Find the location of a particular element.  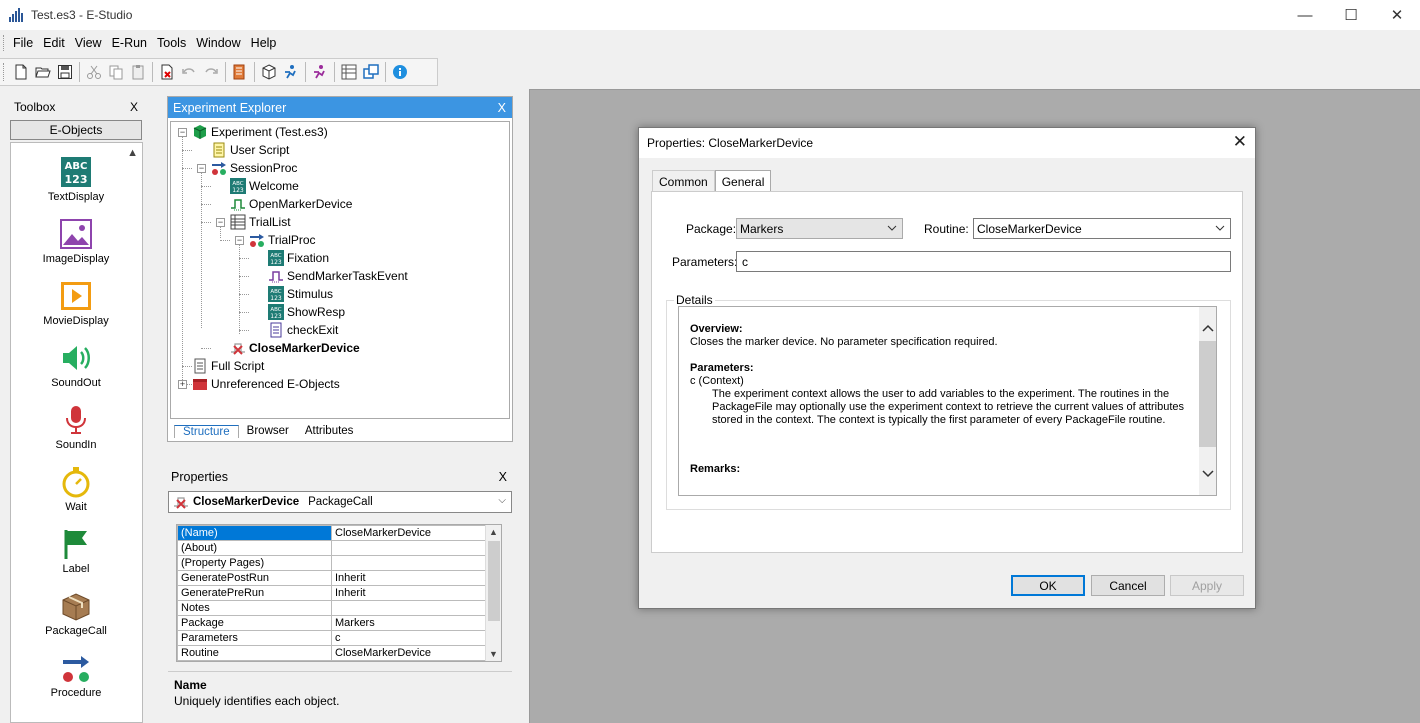

flag-icon is located at coordinates (76, 544).